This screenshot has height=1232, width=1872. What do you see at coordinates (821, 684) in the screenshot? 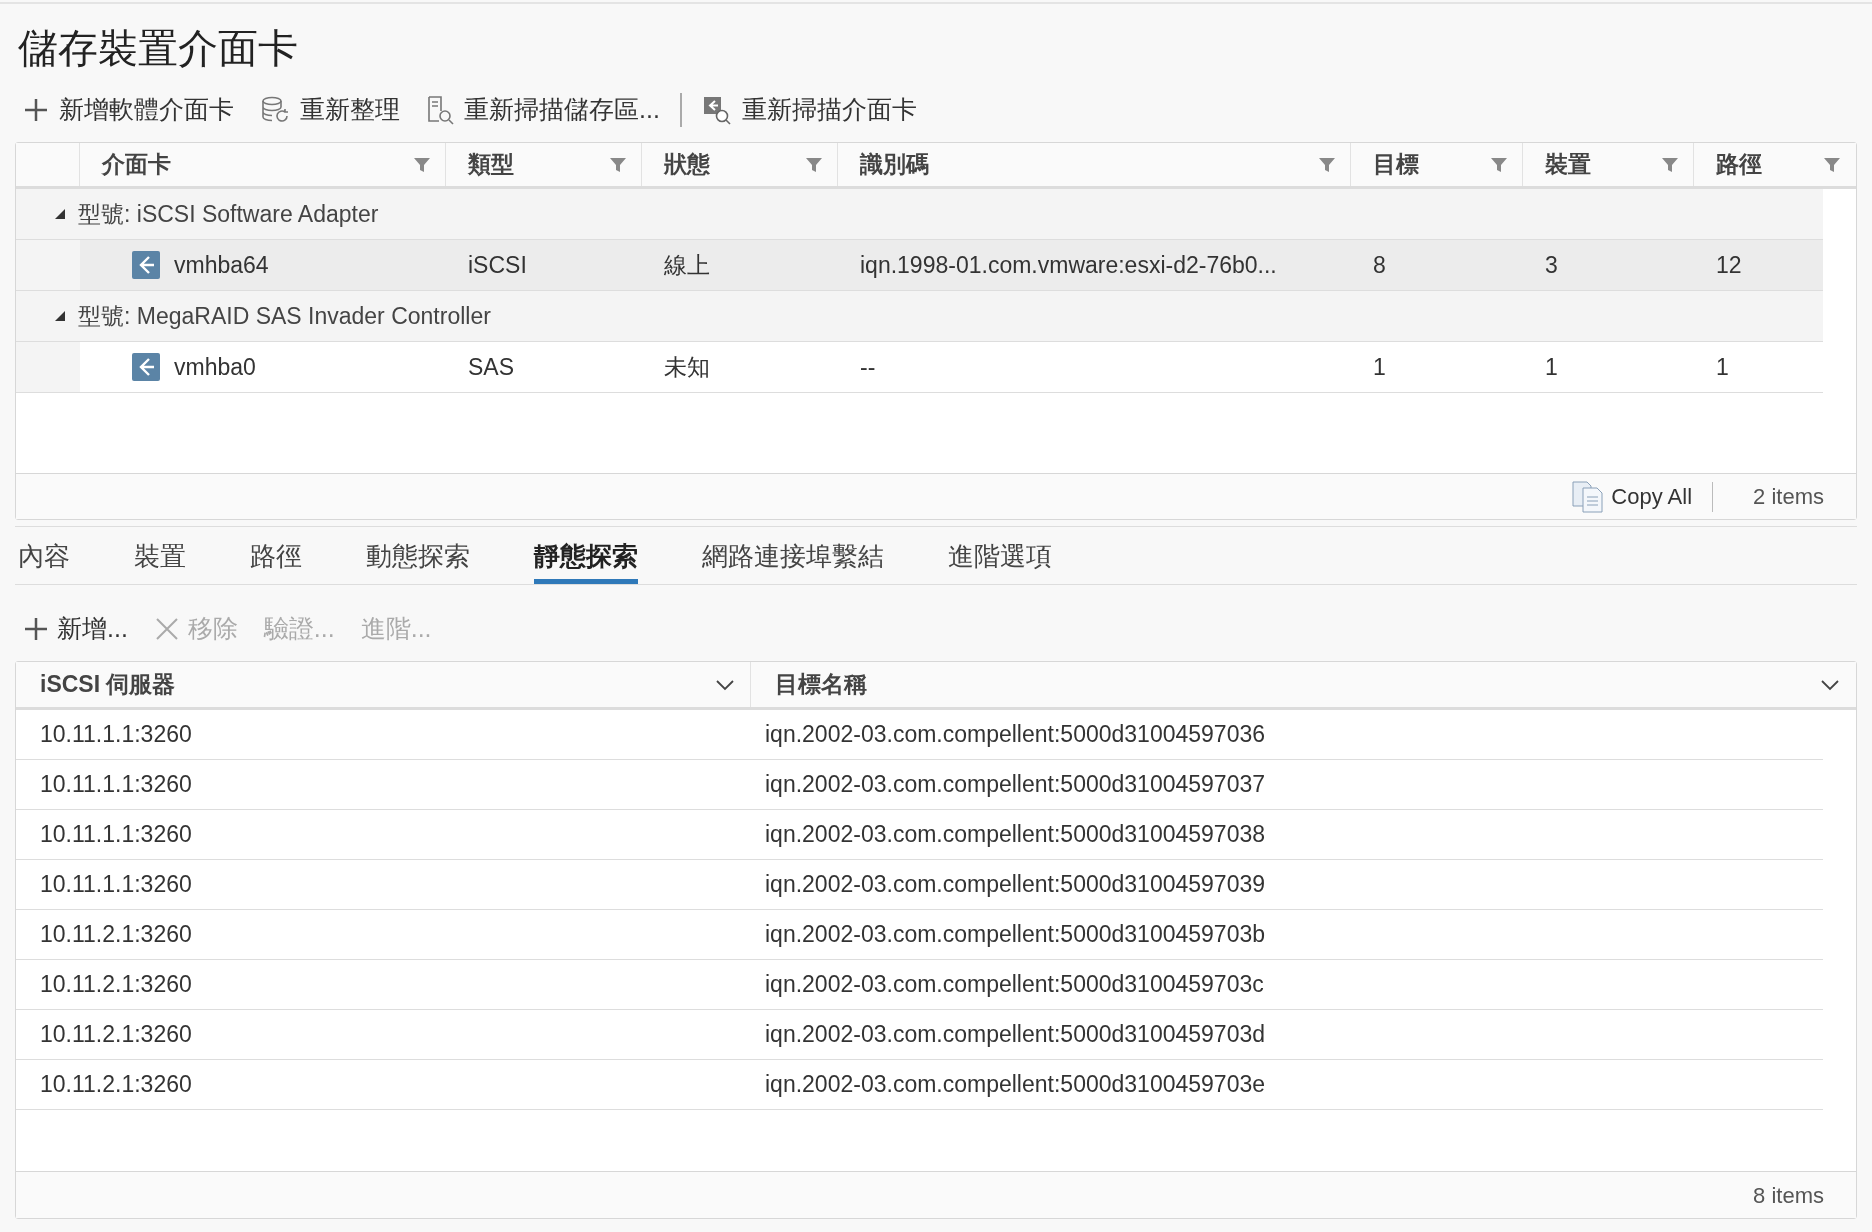
I see `column-header: 目標名稱` at bounding box center [821, 684].